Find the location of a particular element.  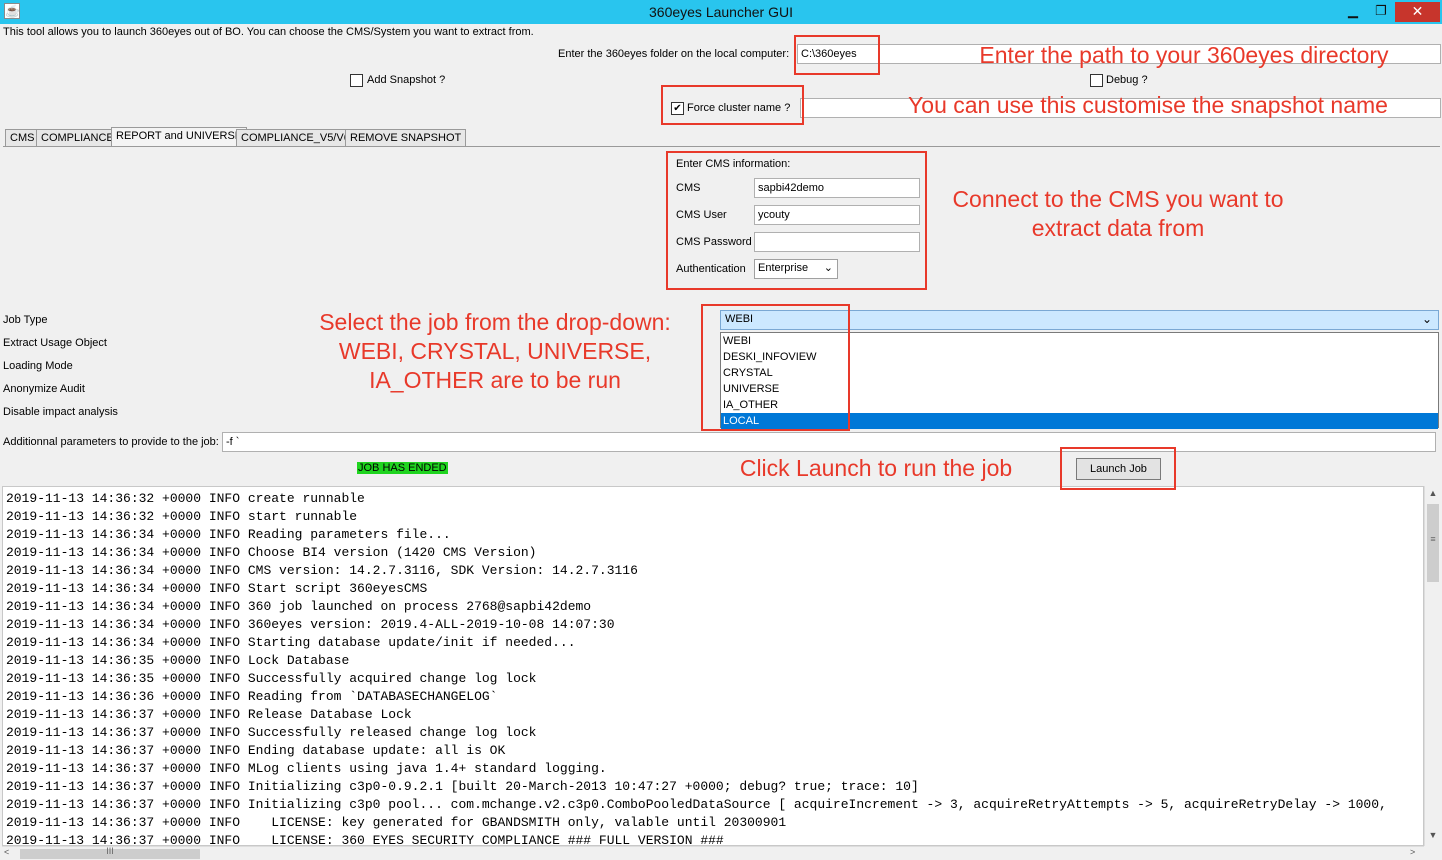

scroll-corner is located at coordinates (1432, 853).